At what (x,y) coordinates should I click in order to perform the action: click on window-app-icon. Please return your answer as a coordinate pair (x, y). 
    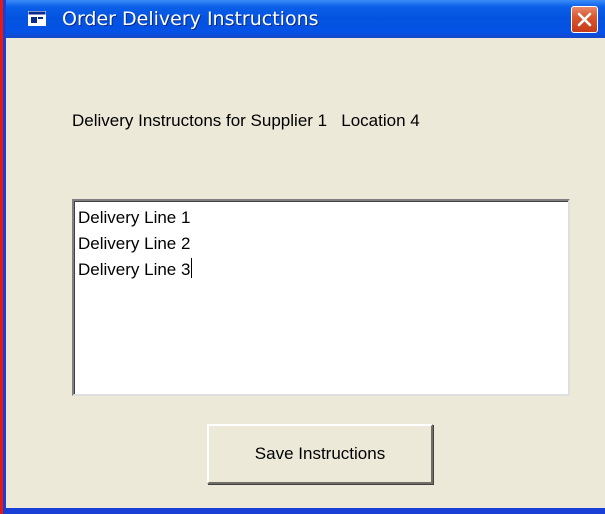
    Looking at the image, I should click on (37, 18).